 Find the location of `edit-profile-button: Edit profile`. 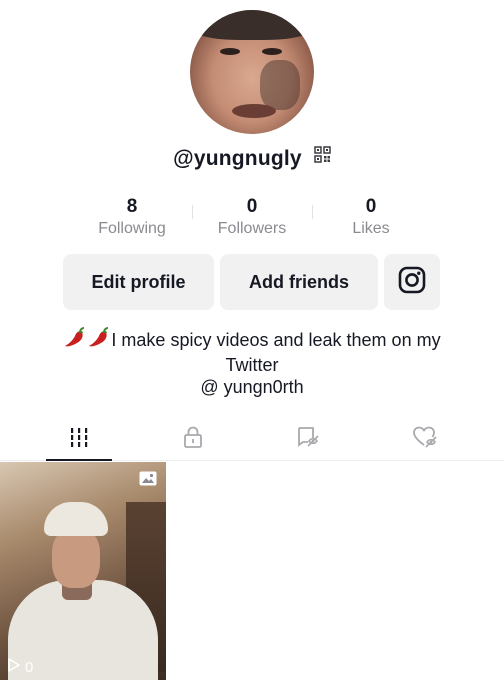

edit-profile-button: Edit profile is located at coordinates (138, 282).